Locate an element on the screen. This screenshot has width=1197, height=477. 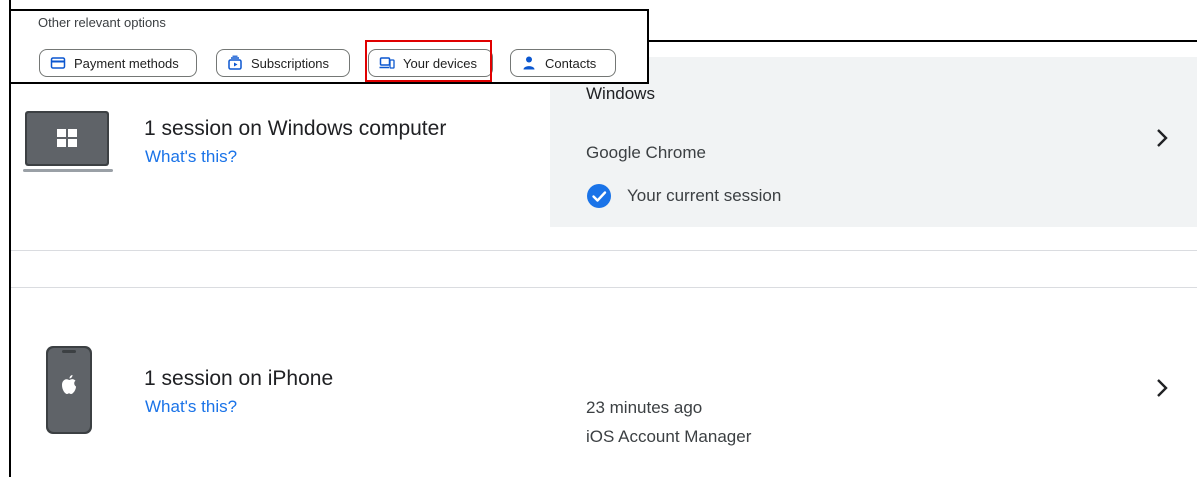
last-active-time: 23 minutes ago is located at coordinates (644, 407).